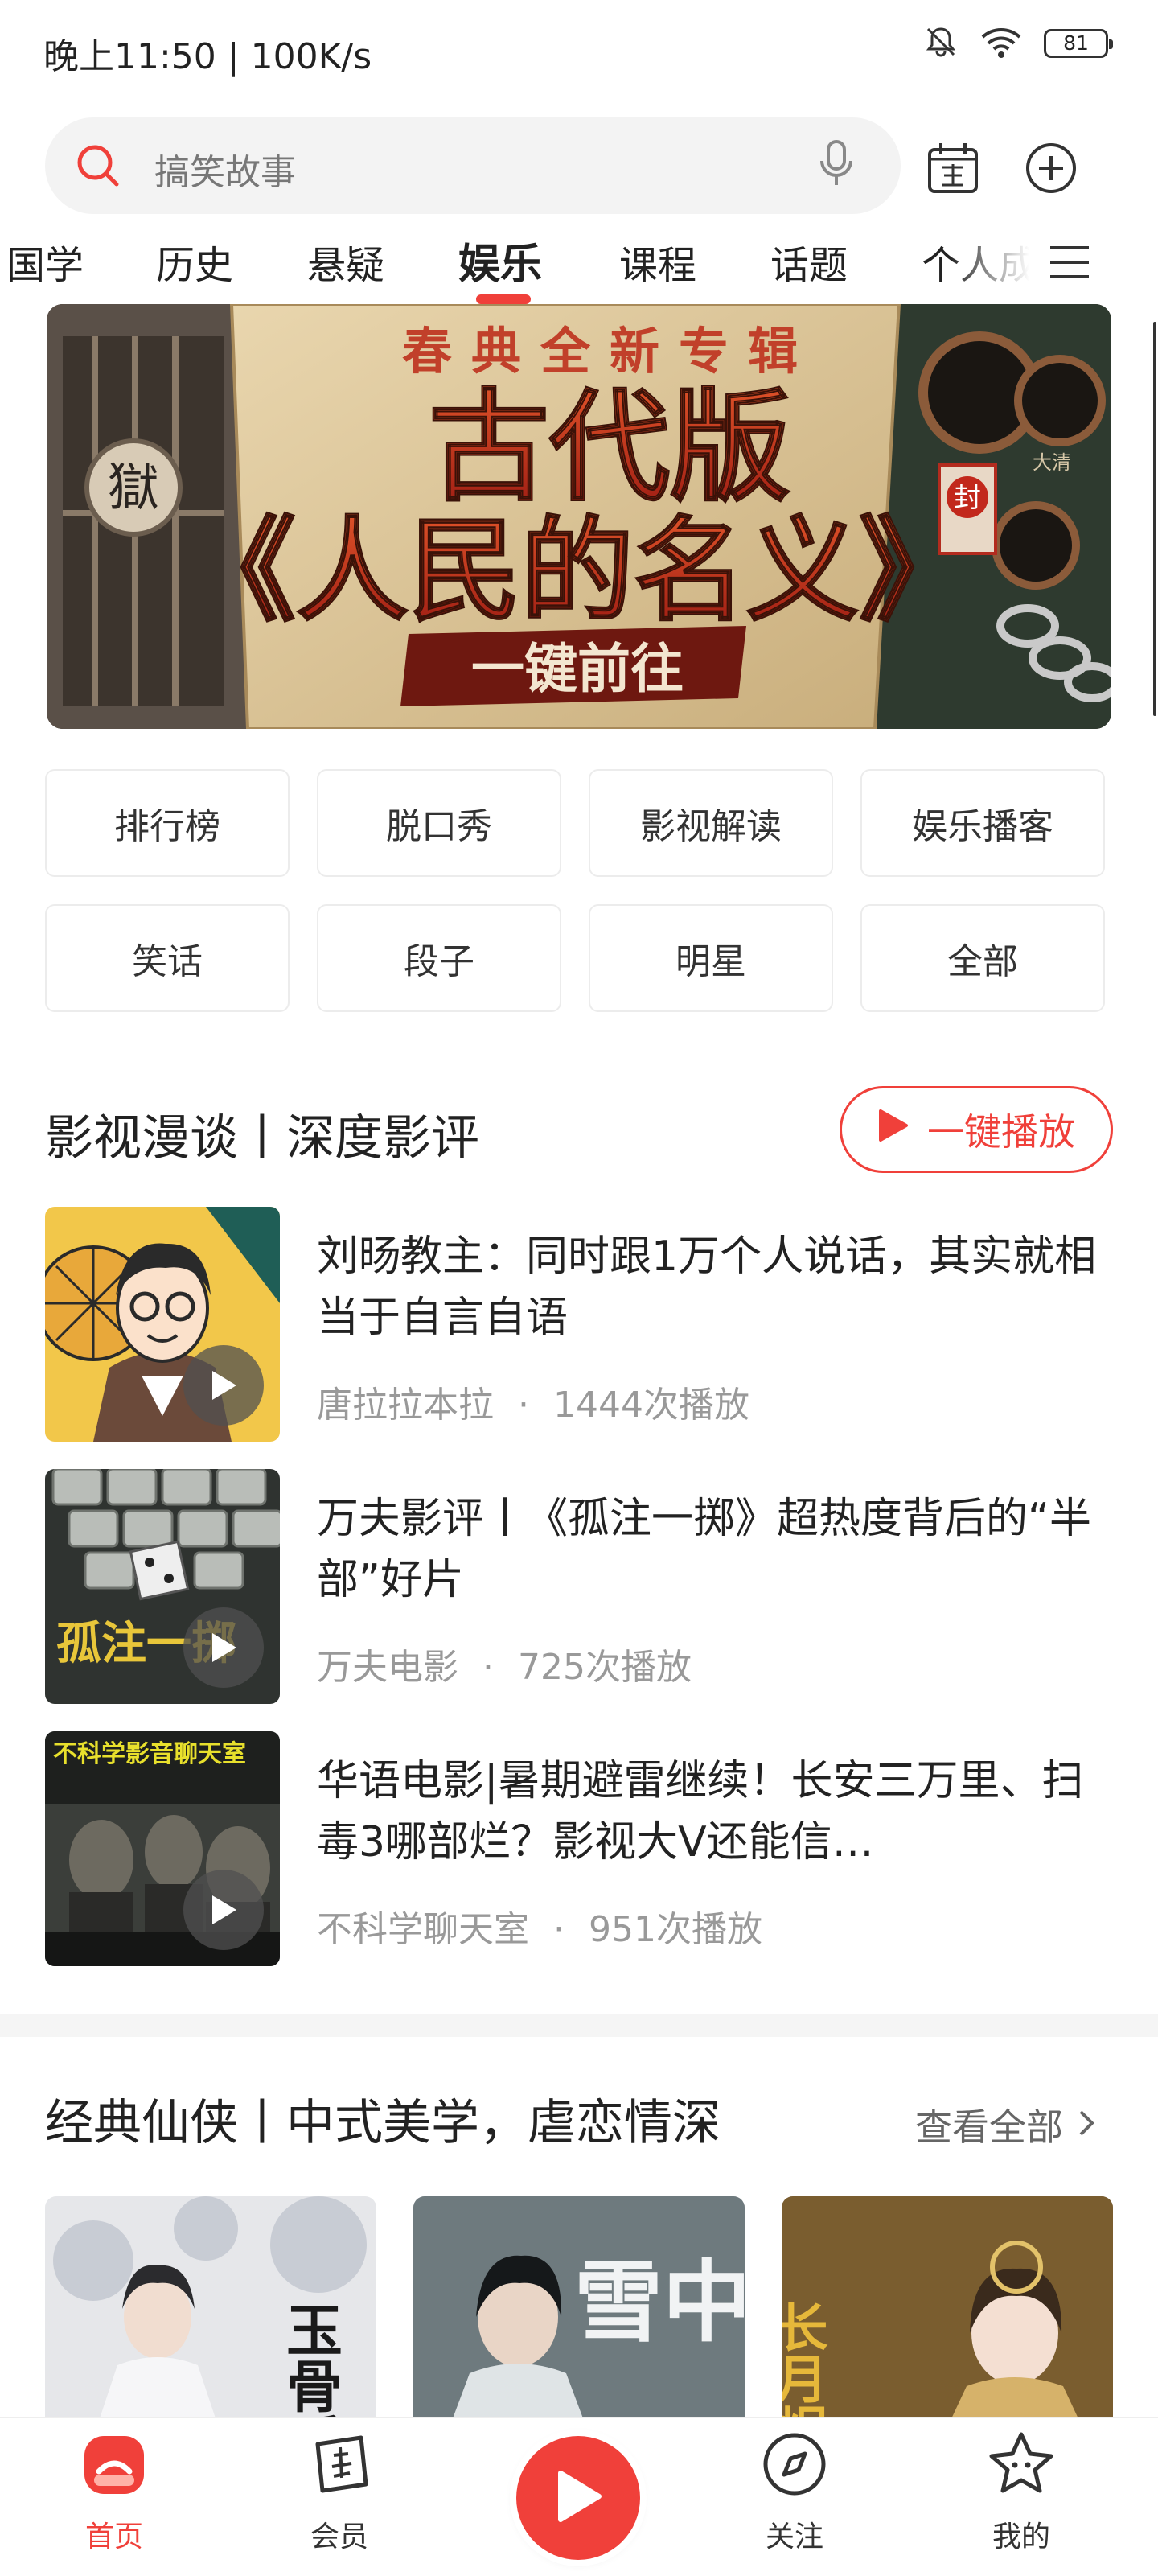  What do you see at coordinates (533, 1405) in the screenshot?
I see `item-meta: 唐拉拉本拉 · 1444次播放` at bounding box center [533, 1405].